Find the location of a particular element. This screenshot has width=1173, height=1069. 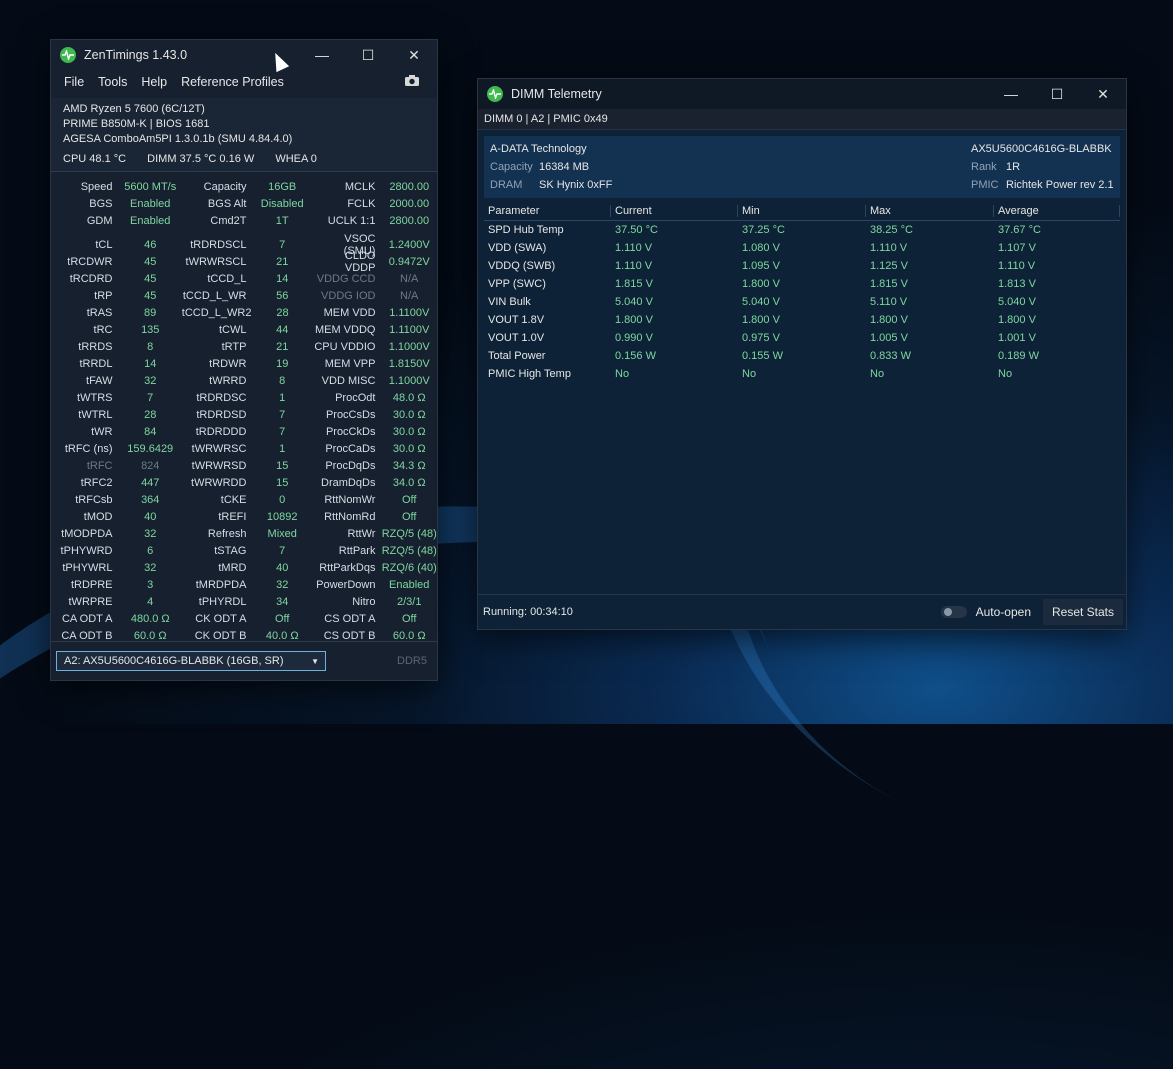

timing-value: 44 is located at coordinates (282, 329).